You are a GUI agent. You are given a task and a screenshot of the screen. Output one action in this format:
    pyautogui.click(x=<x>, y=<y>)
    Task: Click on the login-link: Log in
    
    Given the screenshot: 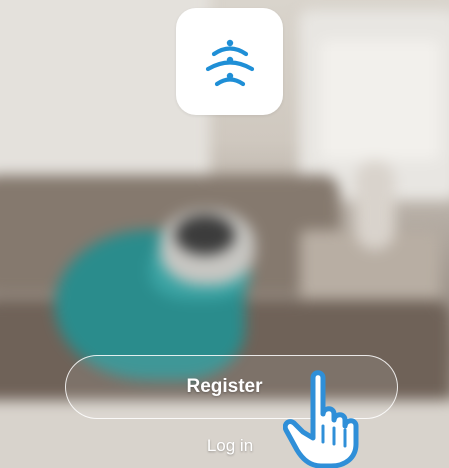 What is the action you would take?
    pyautogui.click(x=230, y=446)
    